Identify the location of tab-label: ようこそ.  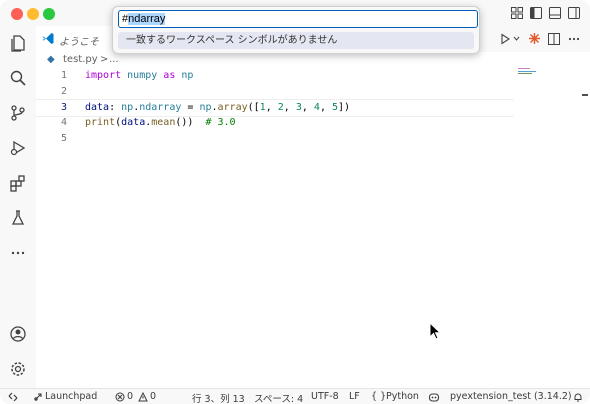
(79, 42).